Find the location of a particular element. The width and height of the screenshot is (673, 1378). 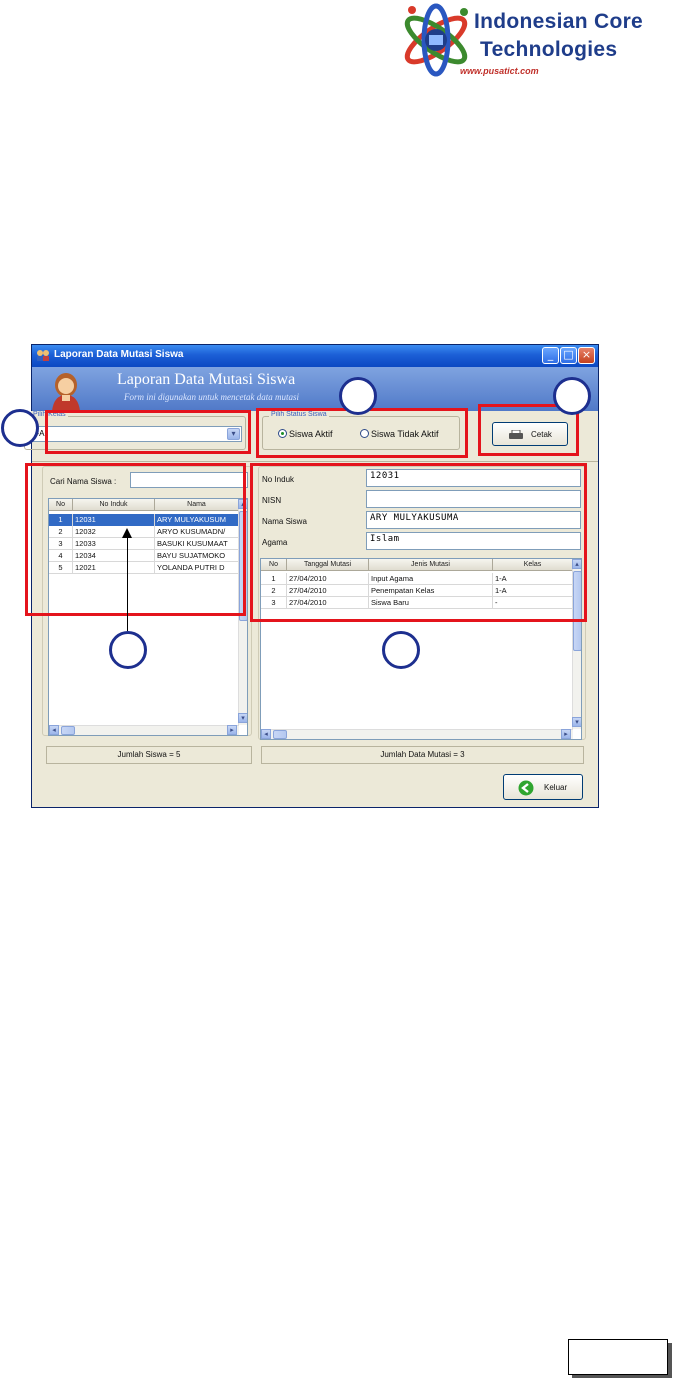

annotation-box-kelas is located at coordinates (148, 432).